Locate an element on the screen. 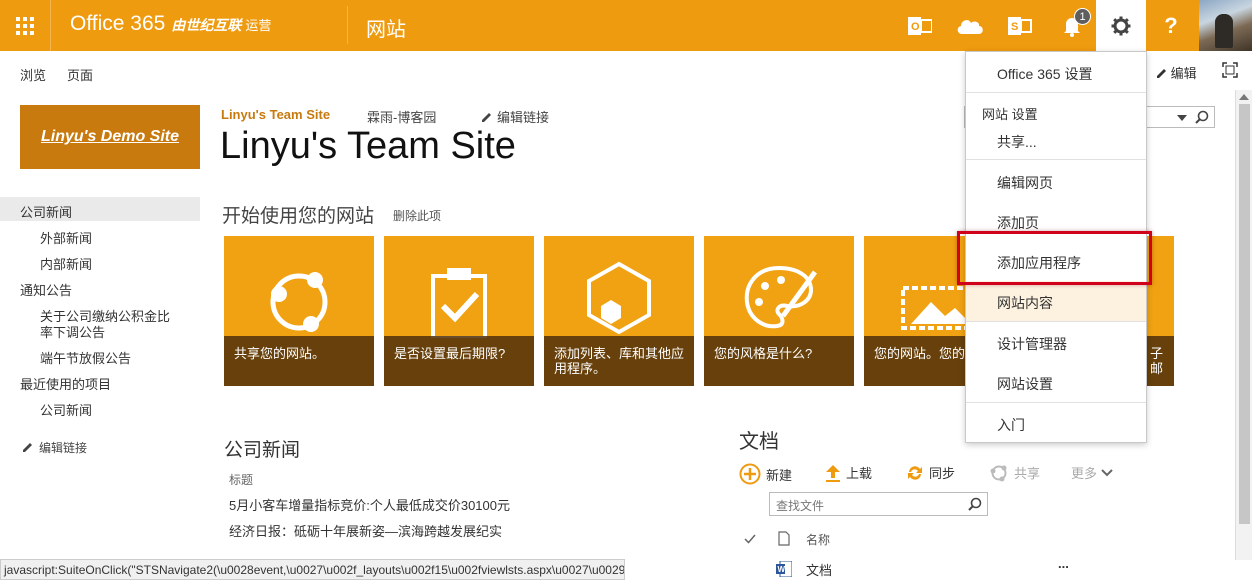  scrollbar-thumb is located at coordinates (1244, 314).